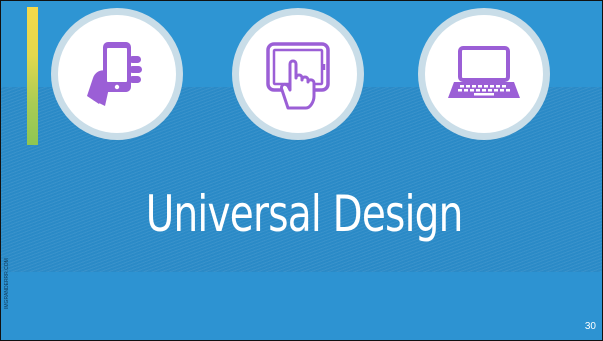 This screenshot has height=341, width=603. What do you see at coordinates (590, 326) in the screenshot?
I see `page-number: 30` at bounding box center [590, 326].